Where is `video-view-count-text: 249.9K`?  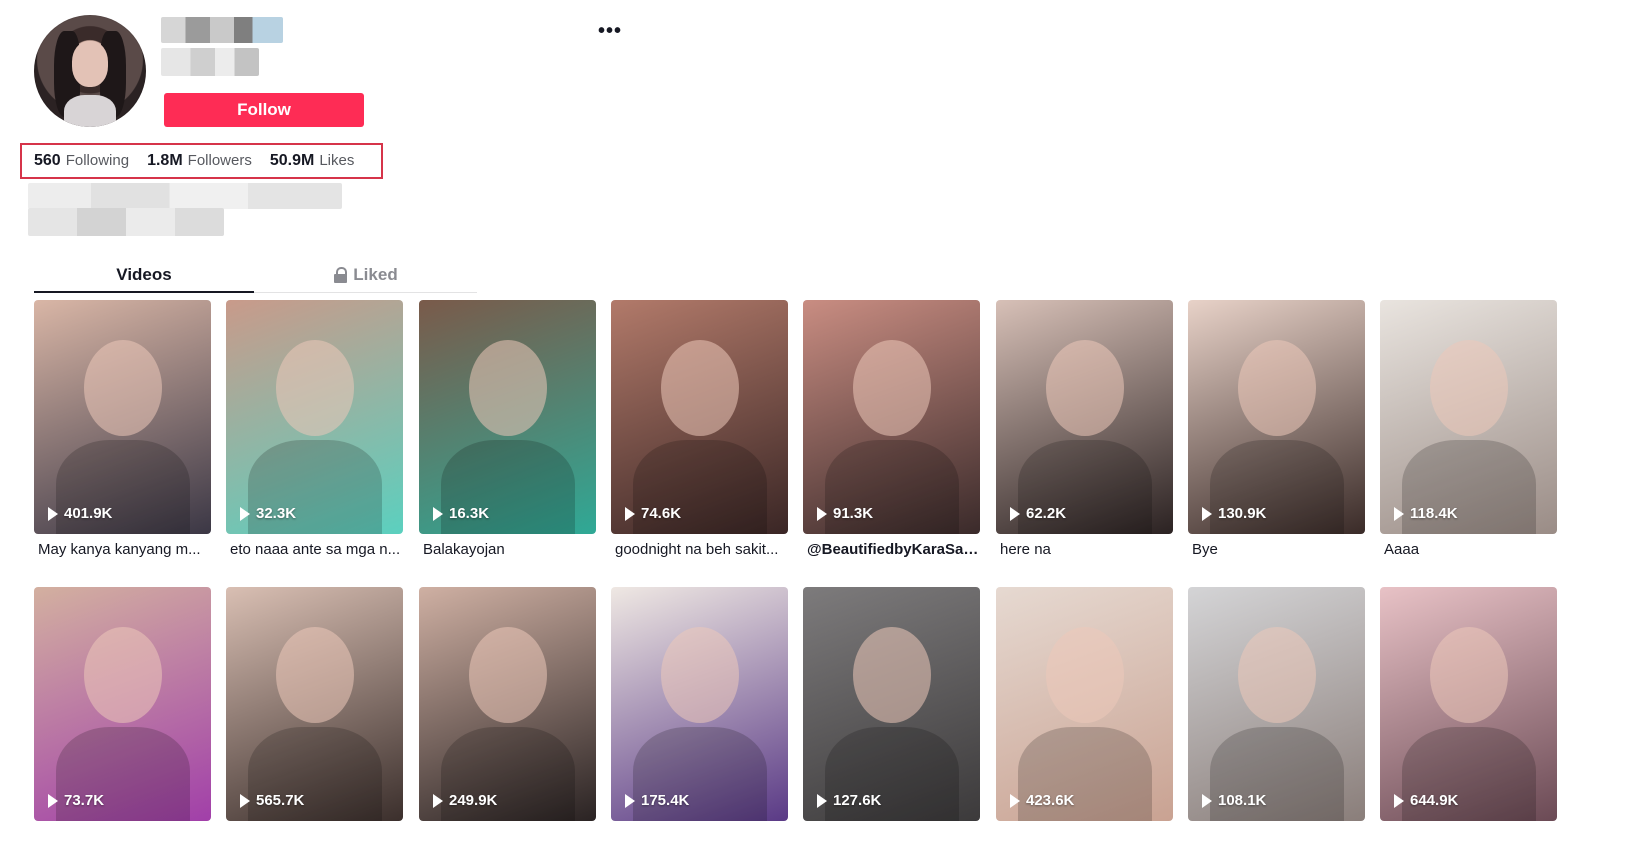 video-view-count-text: 249.9K is located at coordinates (473, 800).